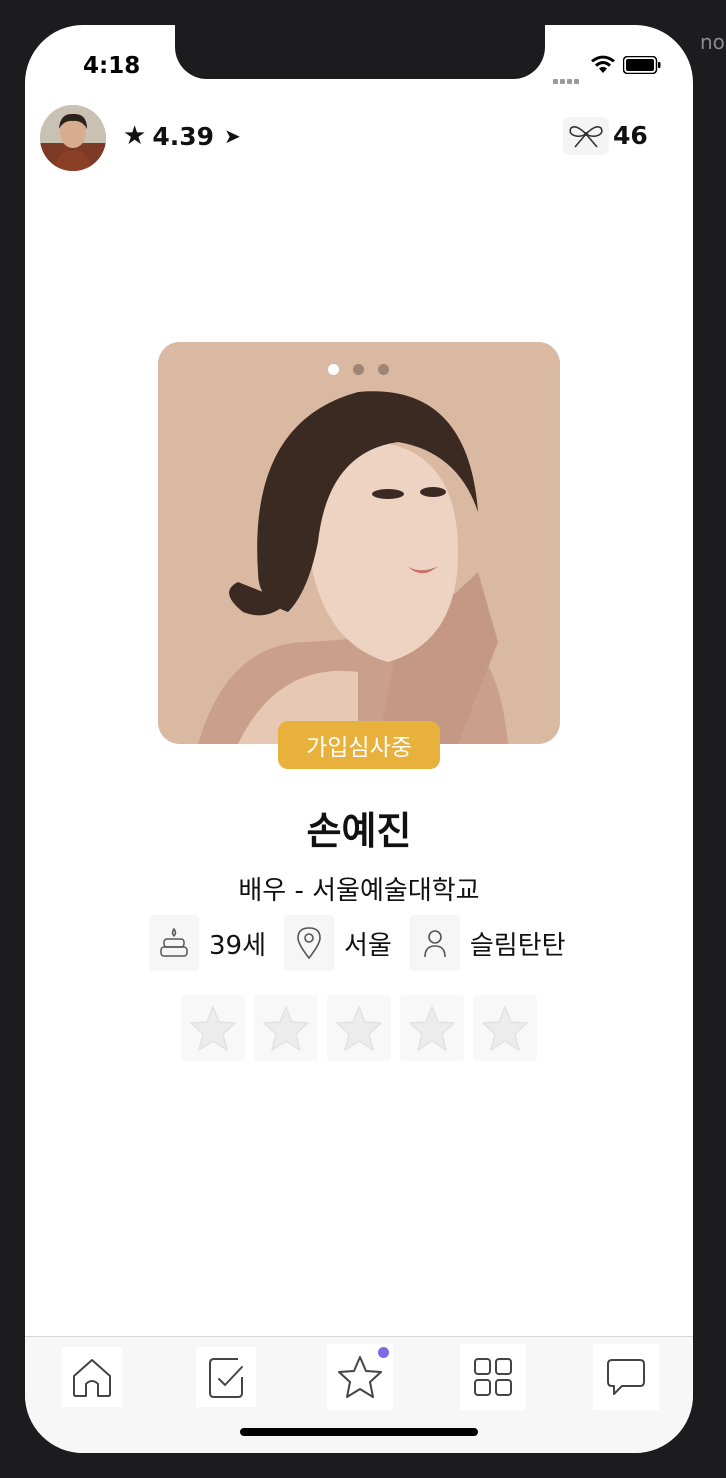  Describe the element at coordinates (135, 136) in the screenshot. I see `rating-star-icon: ★` at that location.